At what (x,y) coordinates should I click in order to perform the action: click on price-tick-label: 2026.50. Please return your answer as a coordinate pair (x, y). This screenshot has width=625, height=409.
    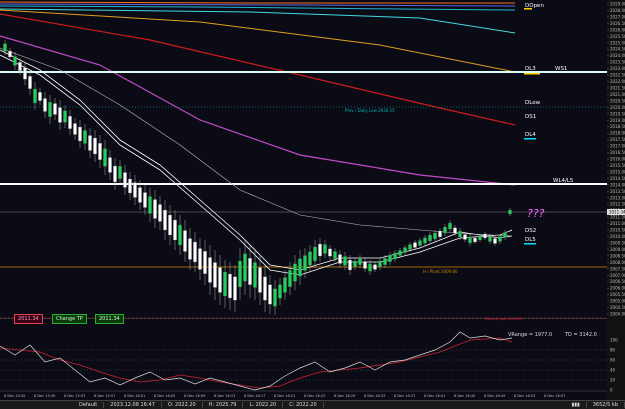
    Looking at the image, I should click on (617, 23).